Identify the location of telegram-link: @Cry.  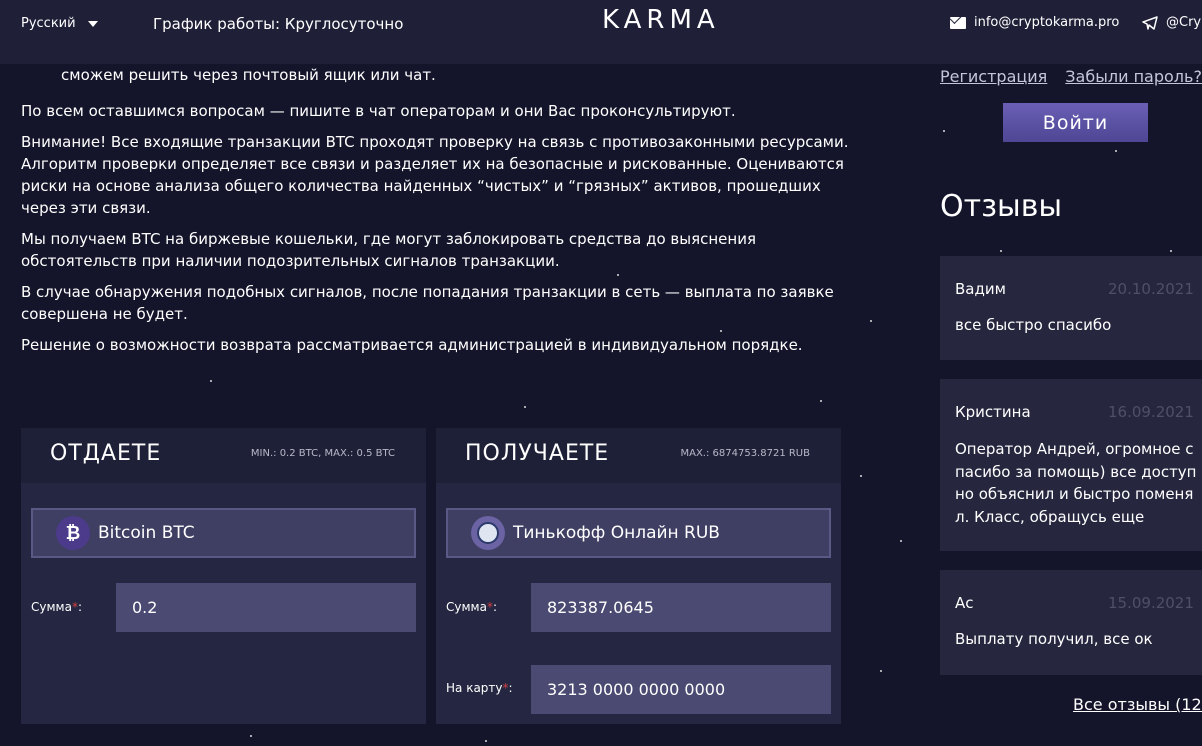
(1171, 22).